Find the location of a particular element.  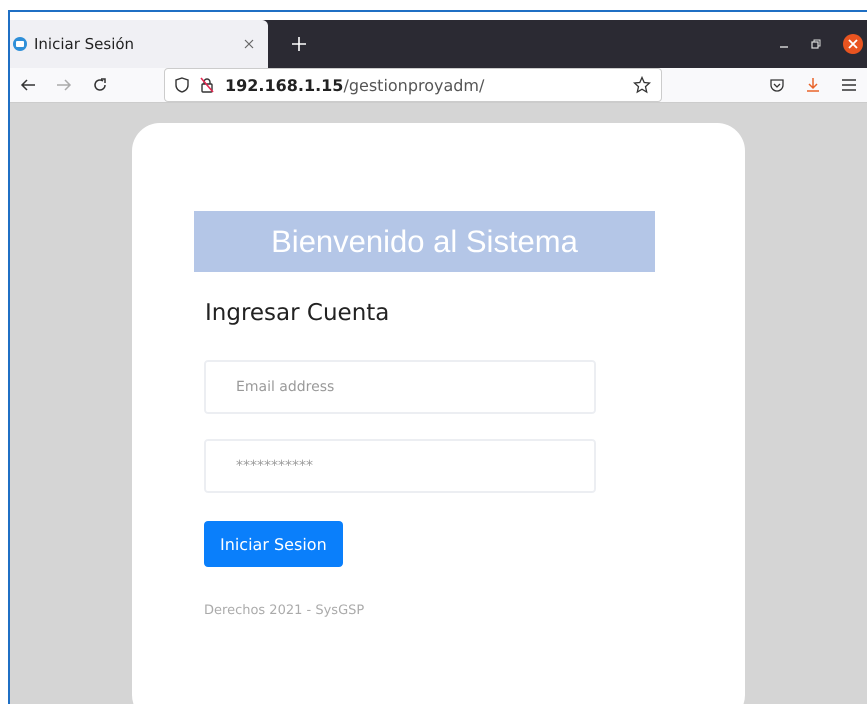

insecure-lock-icon is located at coordinates (207, 85).